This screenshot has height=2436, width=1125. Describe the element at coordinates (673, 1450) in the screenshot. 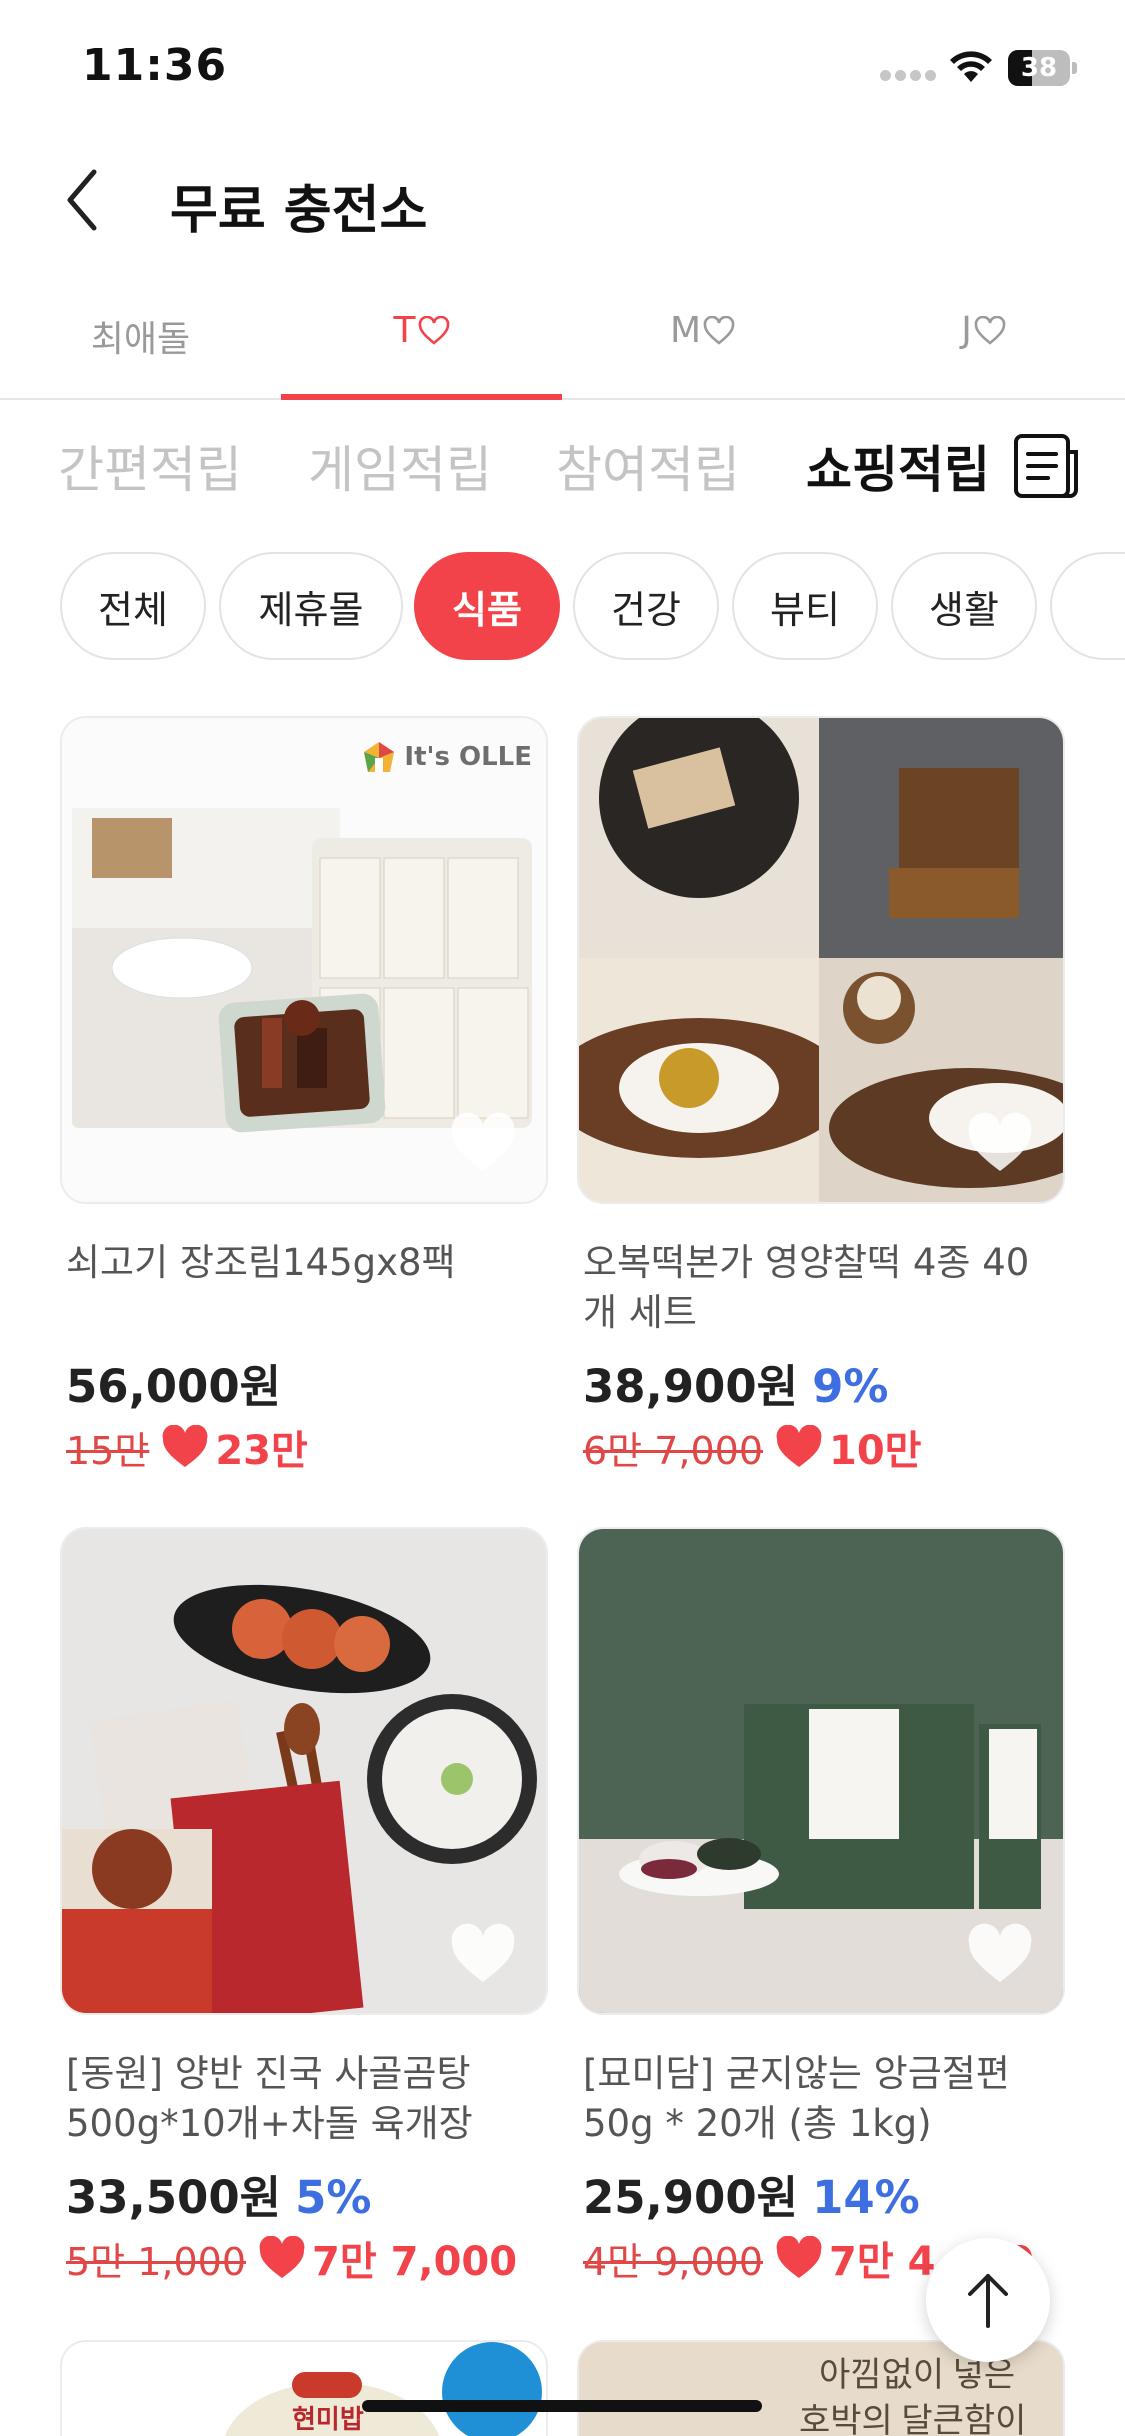

I see `original-price: 6만 7,000` at that location.